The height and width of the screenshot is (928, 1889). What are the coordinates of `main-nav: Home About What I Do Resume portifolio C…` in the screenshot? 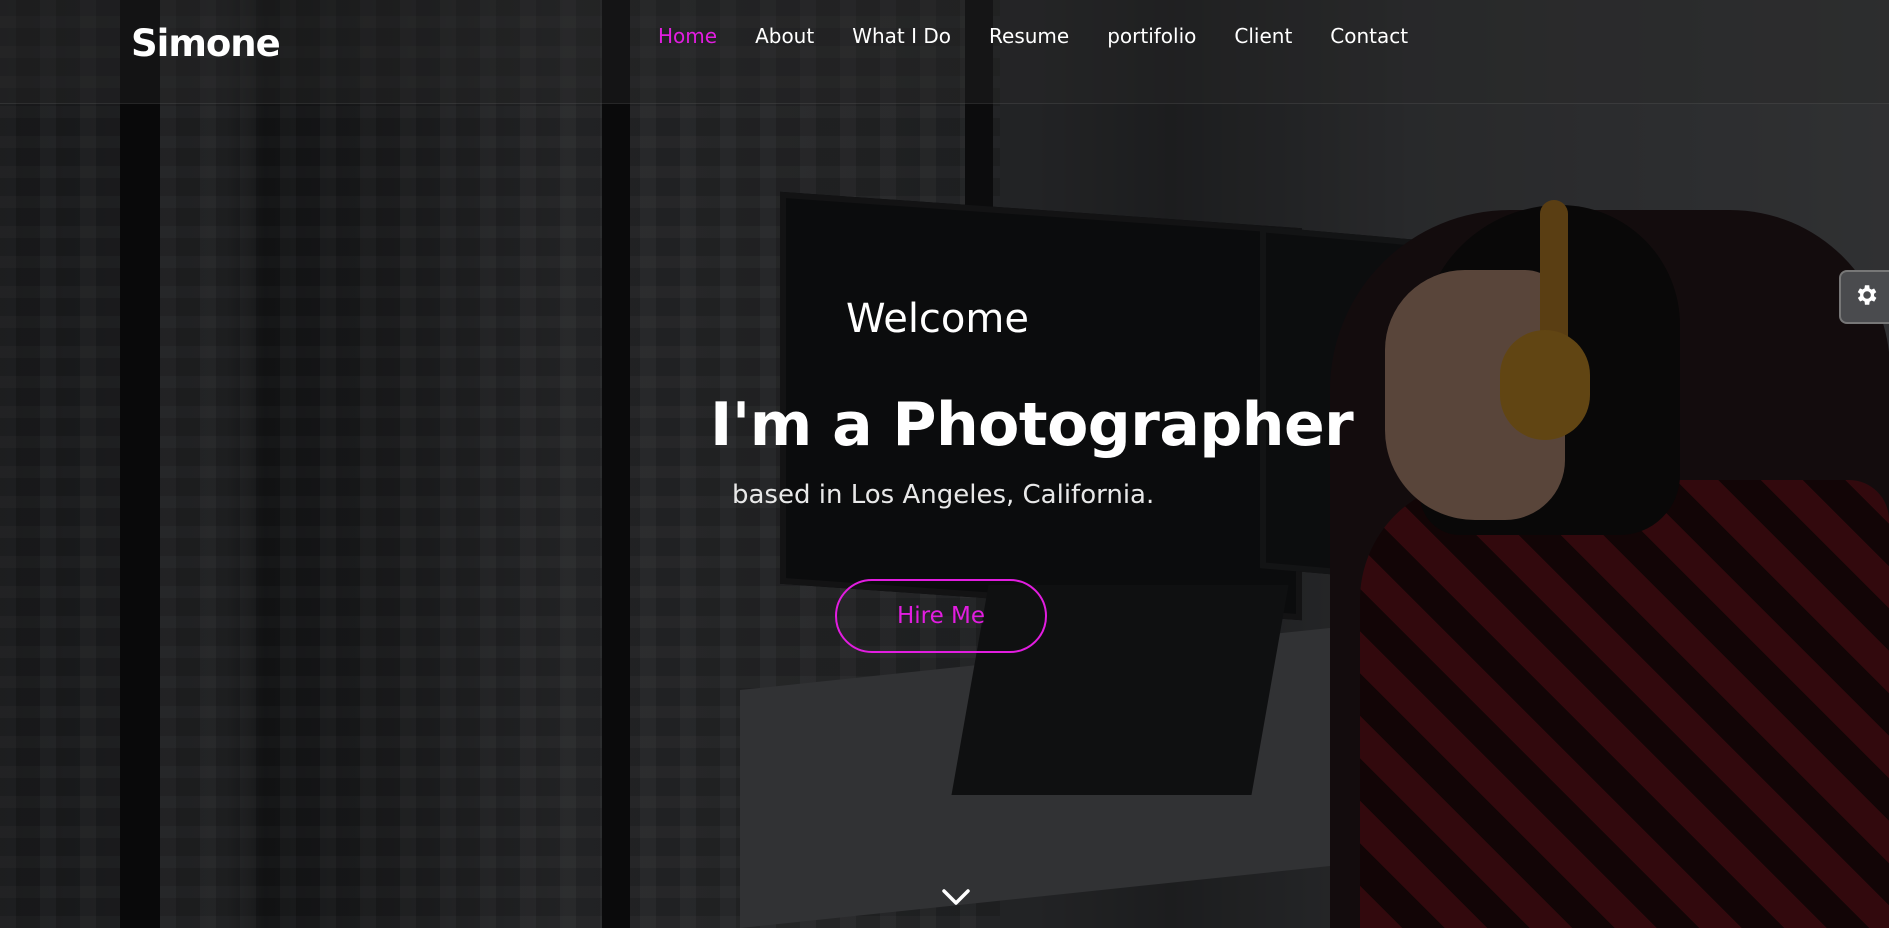 It's located at (1052, 36).